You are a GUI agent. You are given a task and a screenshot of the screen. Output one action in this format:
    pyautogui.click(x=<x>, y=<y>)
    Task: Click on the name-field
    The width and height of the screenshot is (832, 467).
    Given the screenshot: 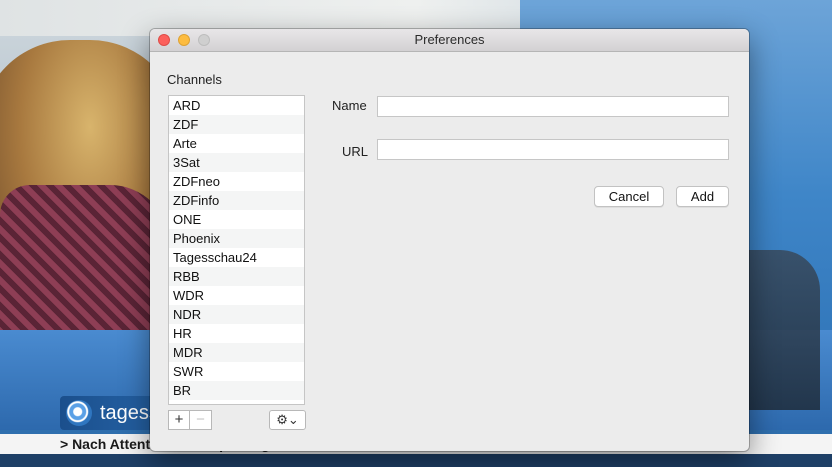 What is the action you would take?
    pyautogui.click(x=553, y=106)
    